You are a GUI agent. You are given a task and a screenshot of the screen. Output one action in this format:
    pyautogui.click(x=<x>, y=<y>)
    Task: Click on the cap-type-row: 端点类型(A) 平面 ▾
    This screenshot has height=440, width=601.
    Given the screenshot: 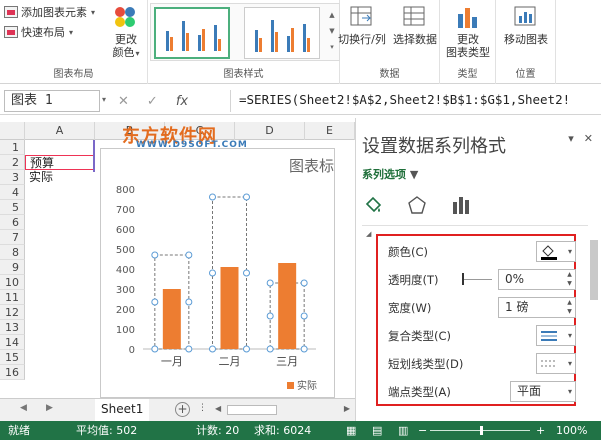 What is the action you would take?
    pyautogui.click(x=482, y=392)
    